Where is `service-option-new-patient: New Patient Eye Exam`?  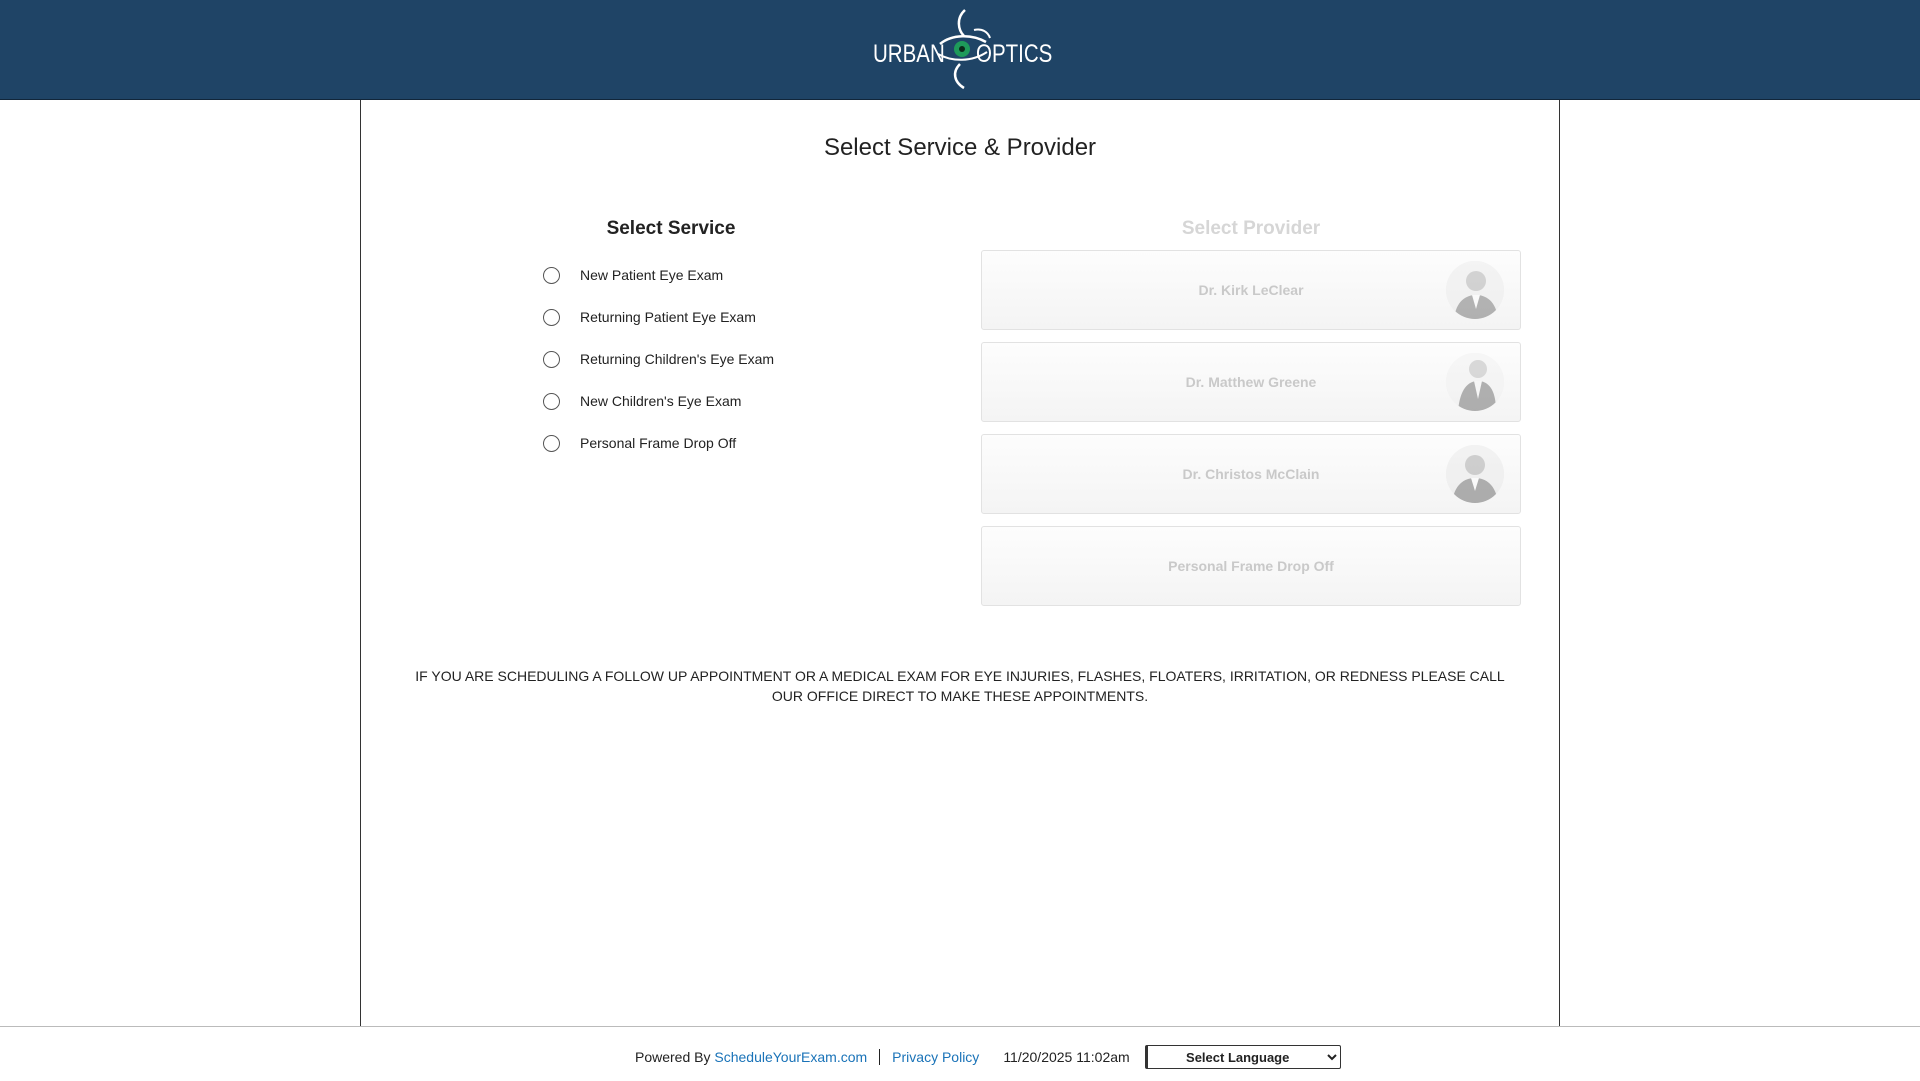
service-option-new-patient: New Patient Eye Exam is located at coordinates (691, 275).